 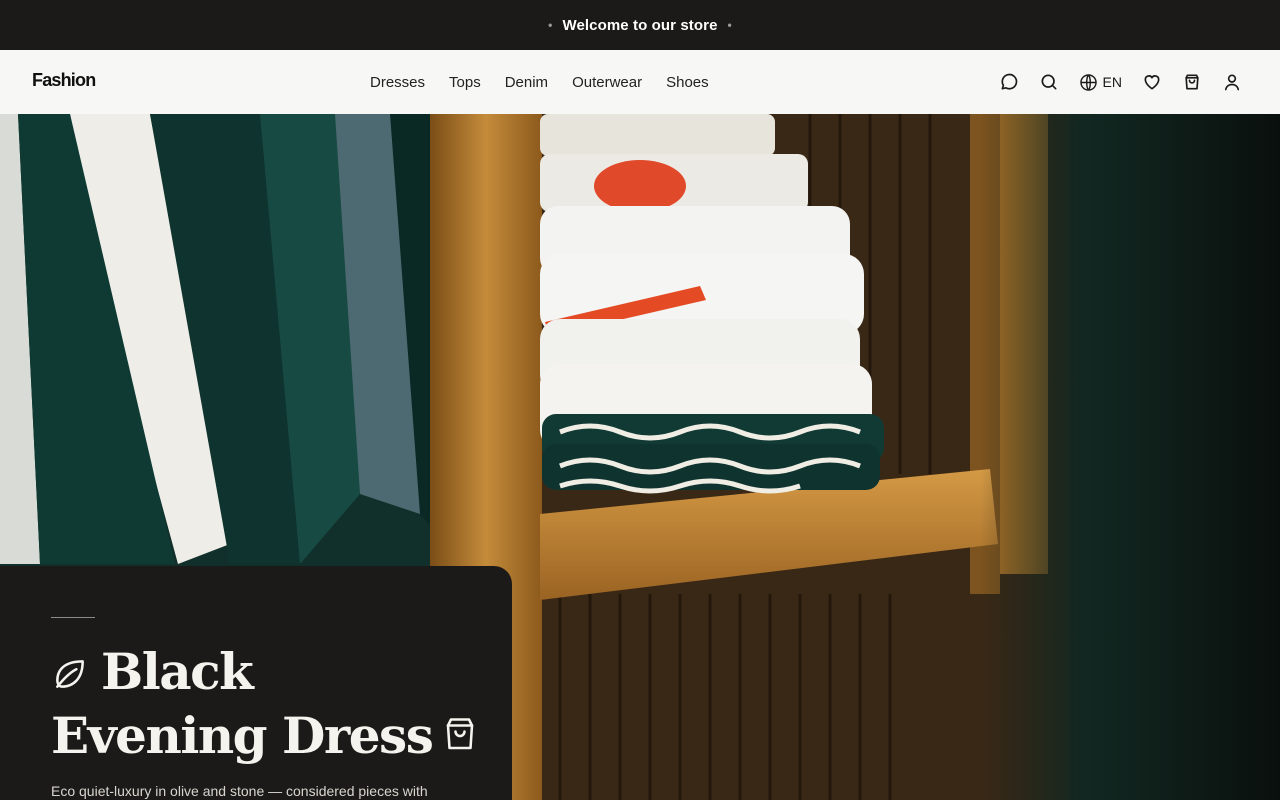 I want to click on nav-outerwear: Outerwear, so click(x=607, y=82).